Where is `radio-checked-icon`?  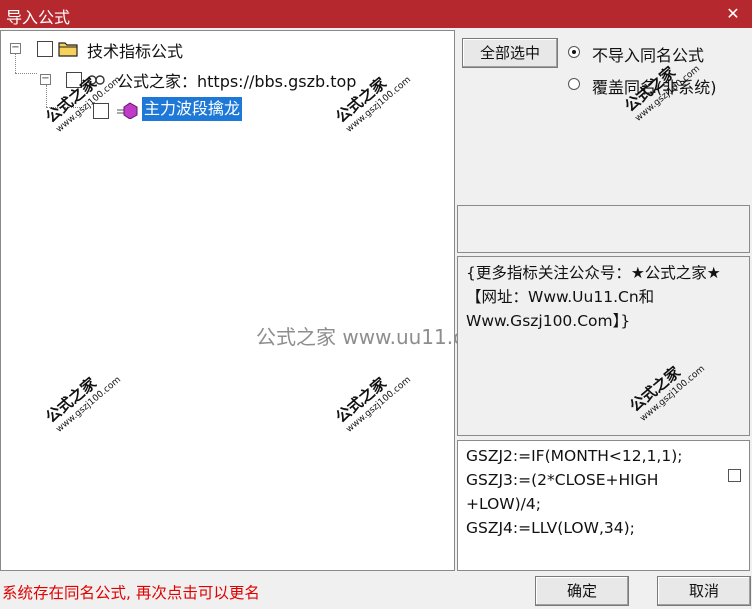 radio-checked-icon is located at coordinates (574, 52).